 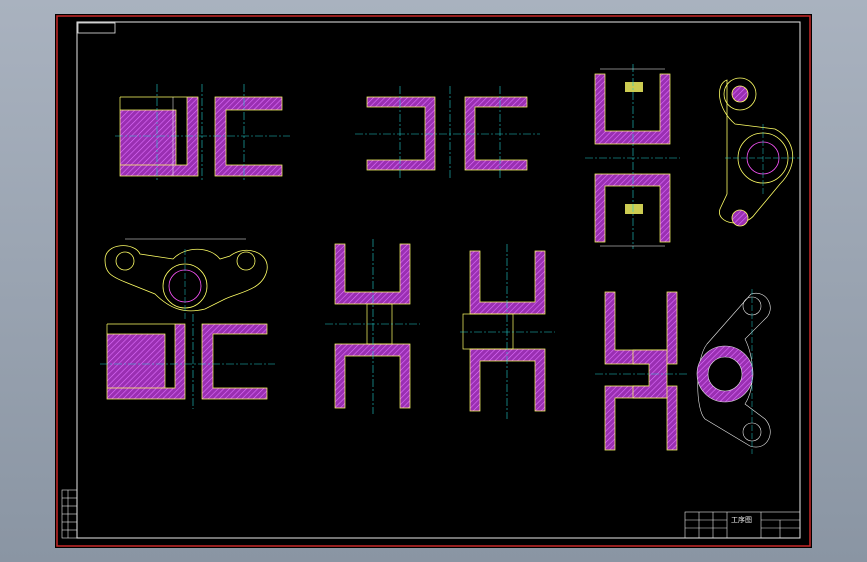 I want to click on view-section-e, so click(x=372, y=326).